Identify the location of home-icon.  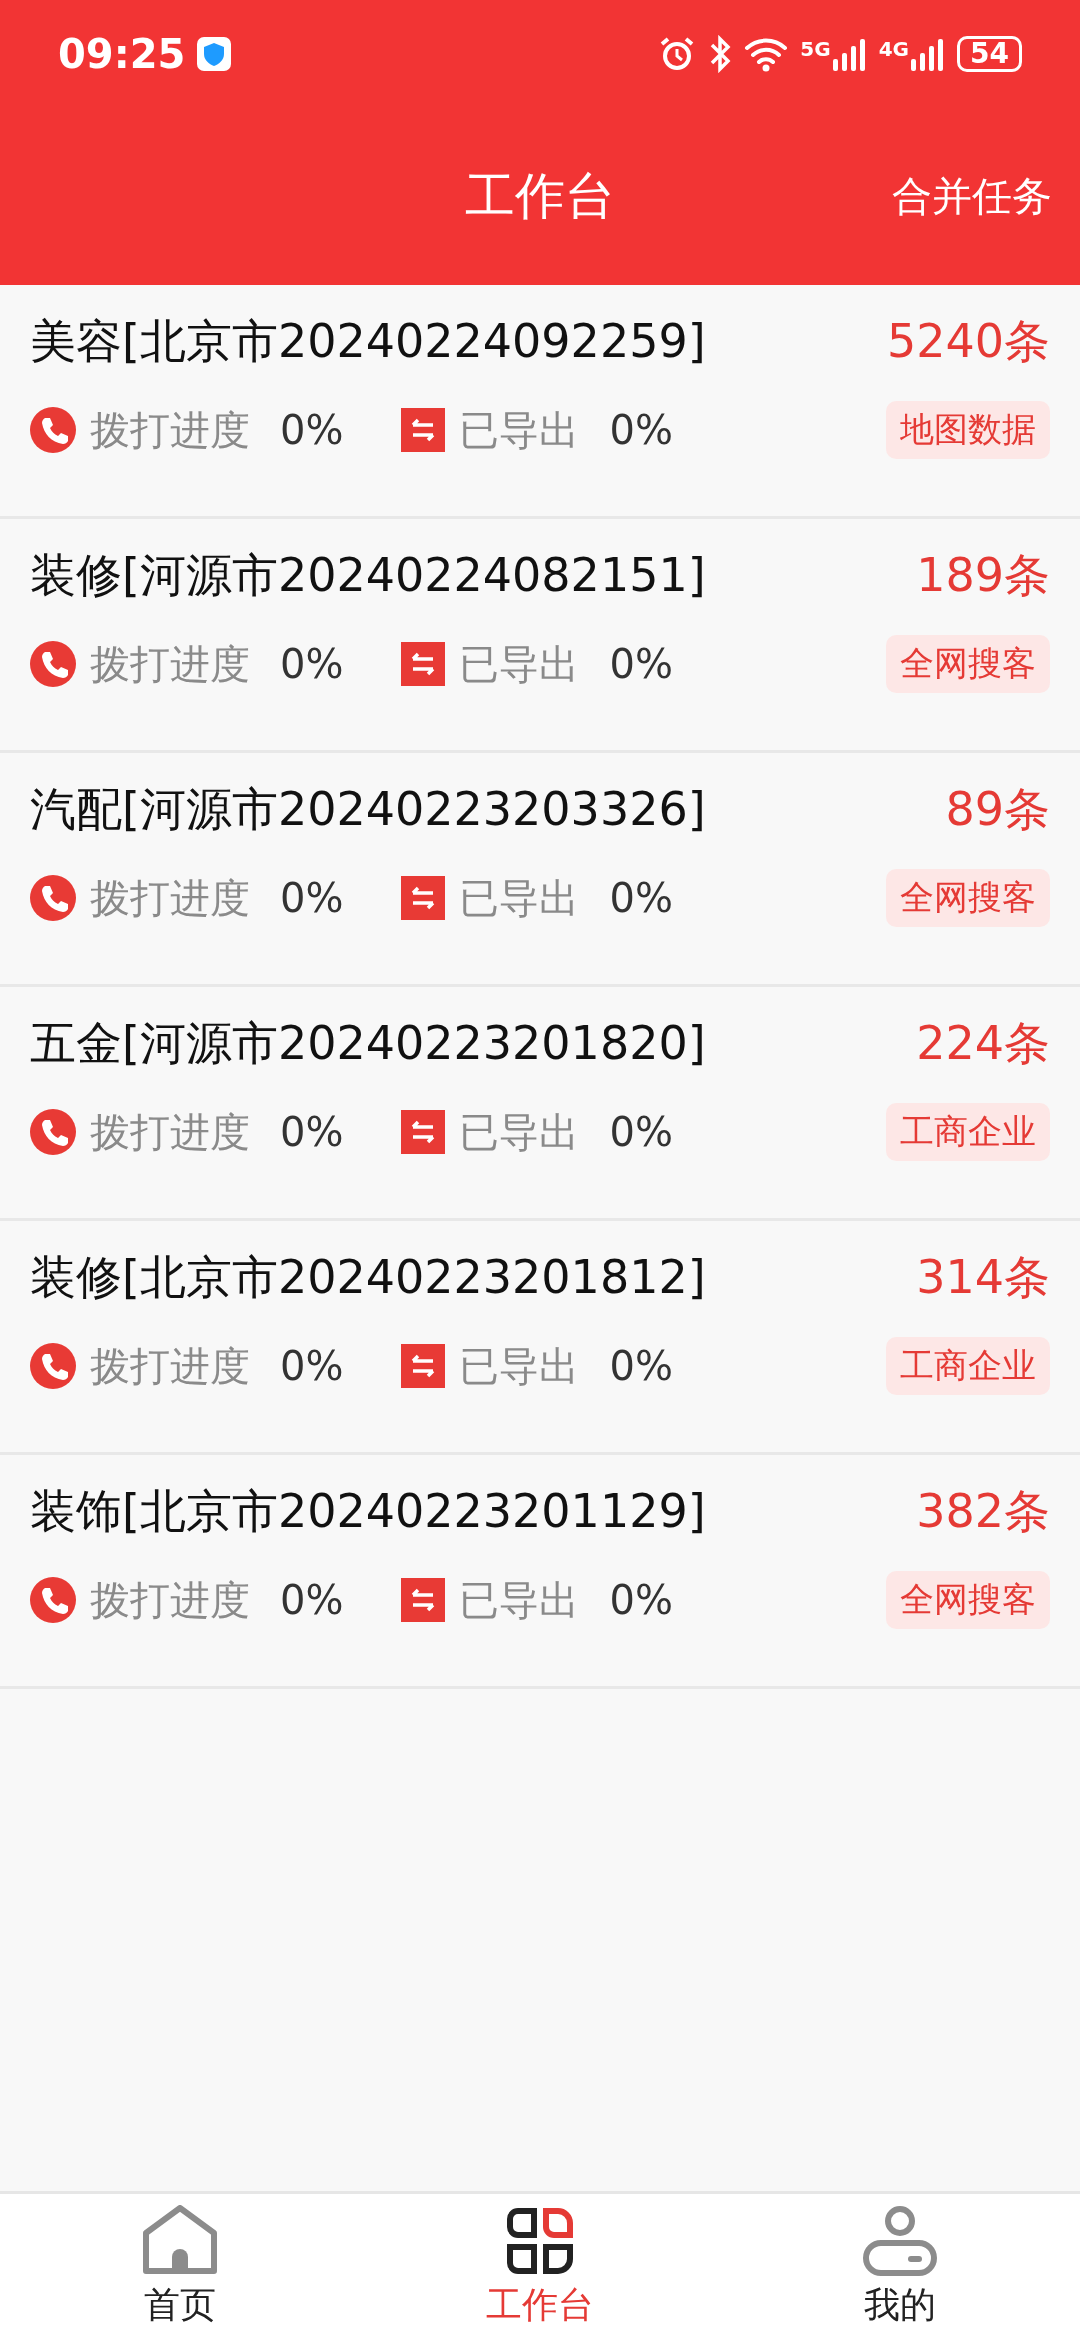
(180, 2240).